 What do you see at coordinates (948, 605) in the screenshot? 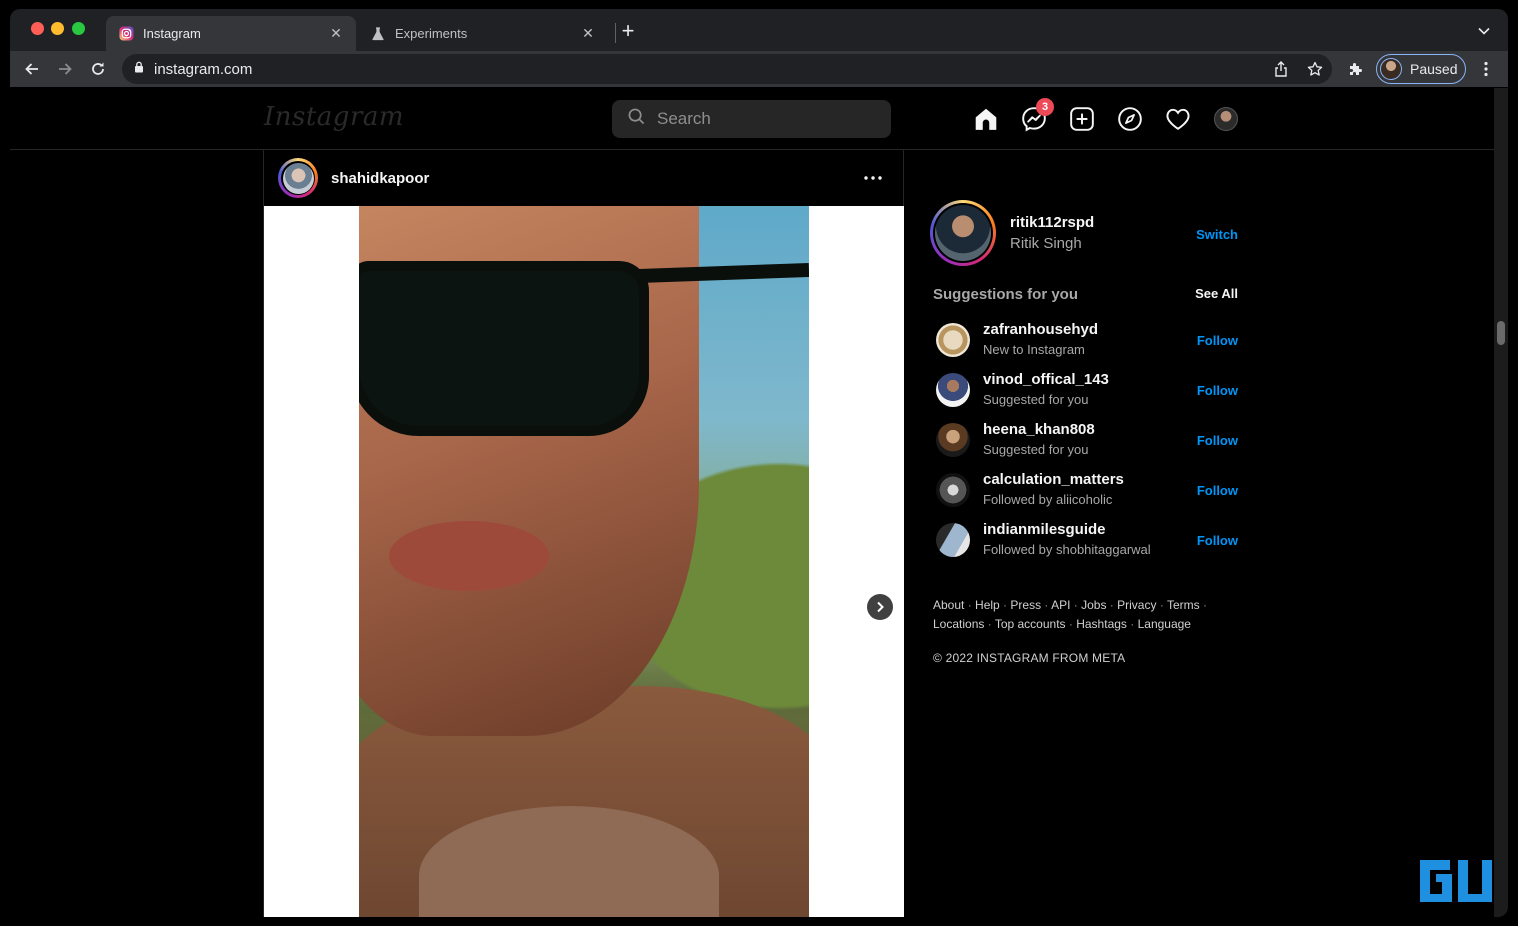
I see `footer-link-about: About` at bounding box center [948, 605].